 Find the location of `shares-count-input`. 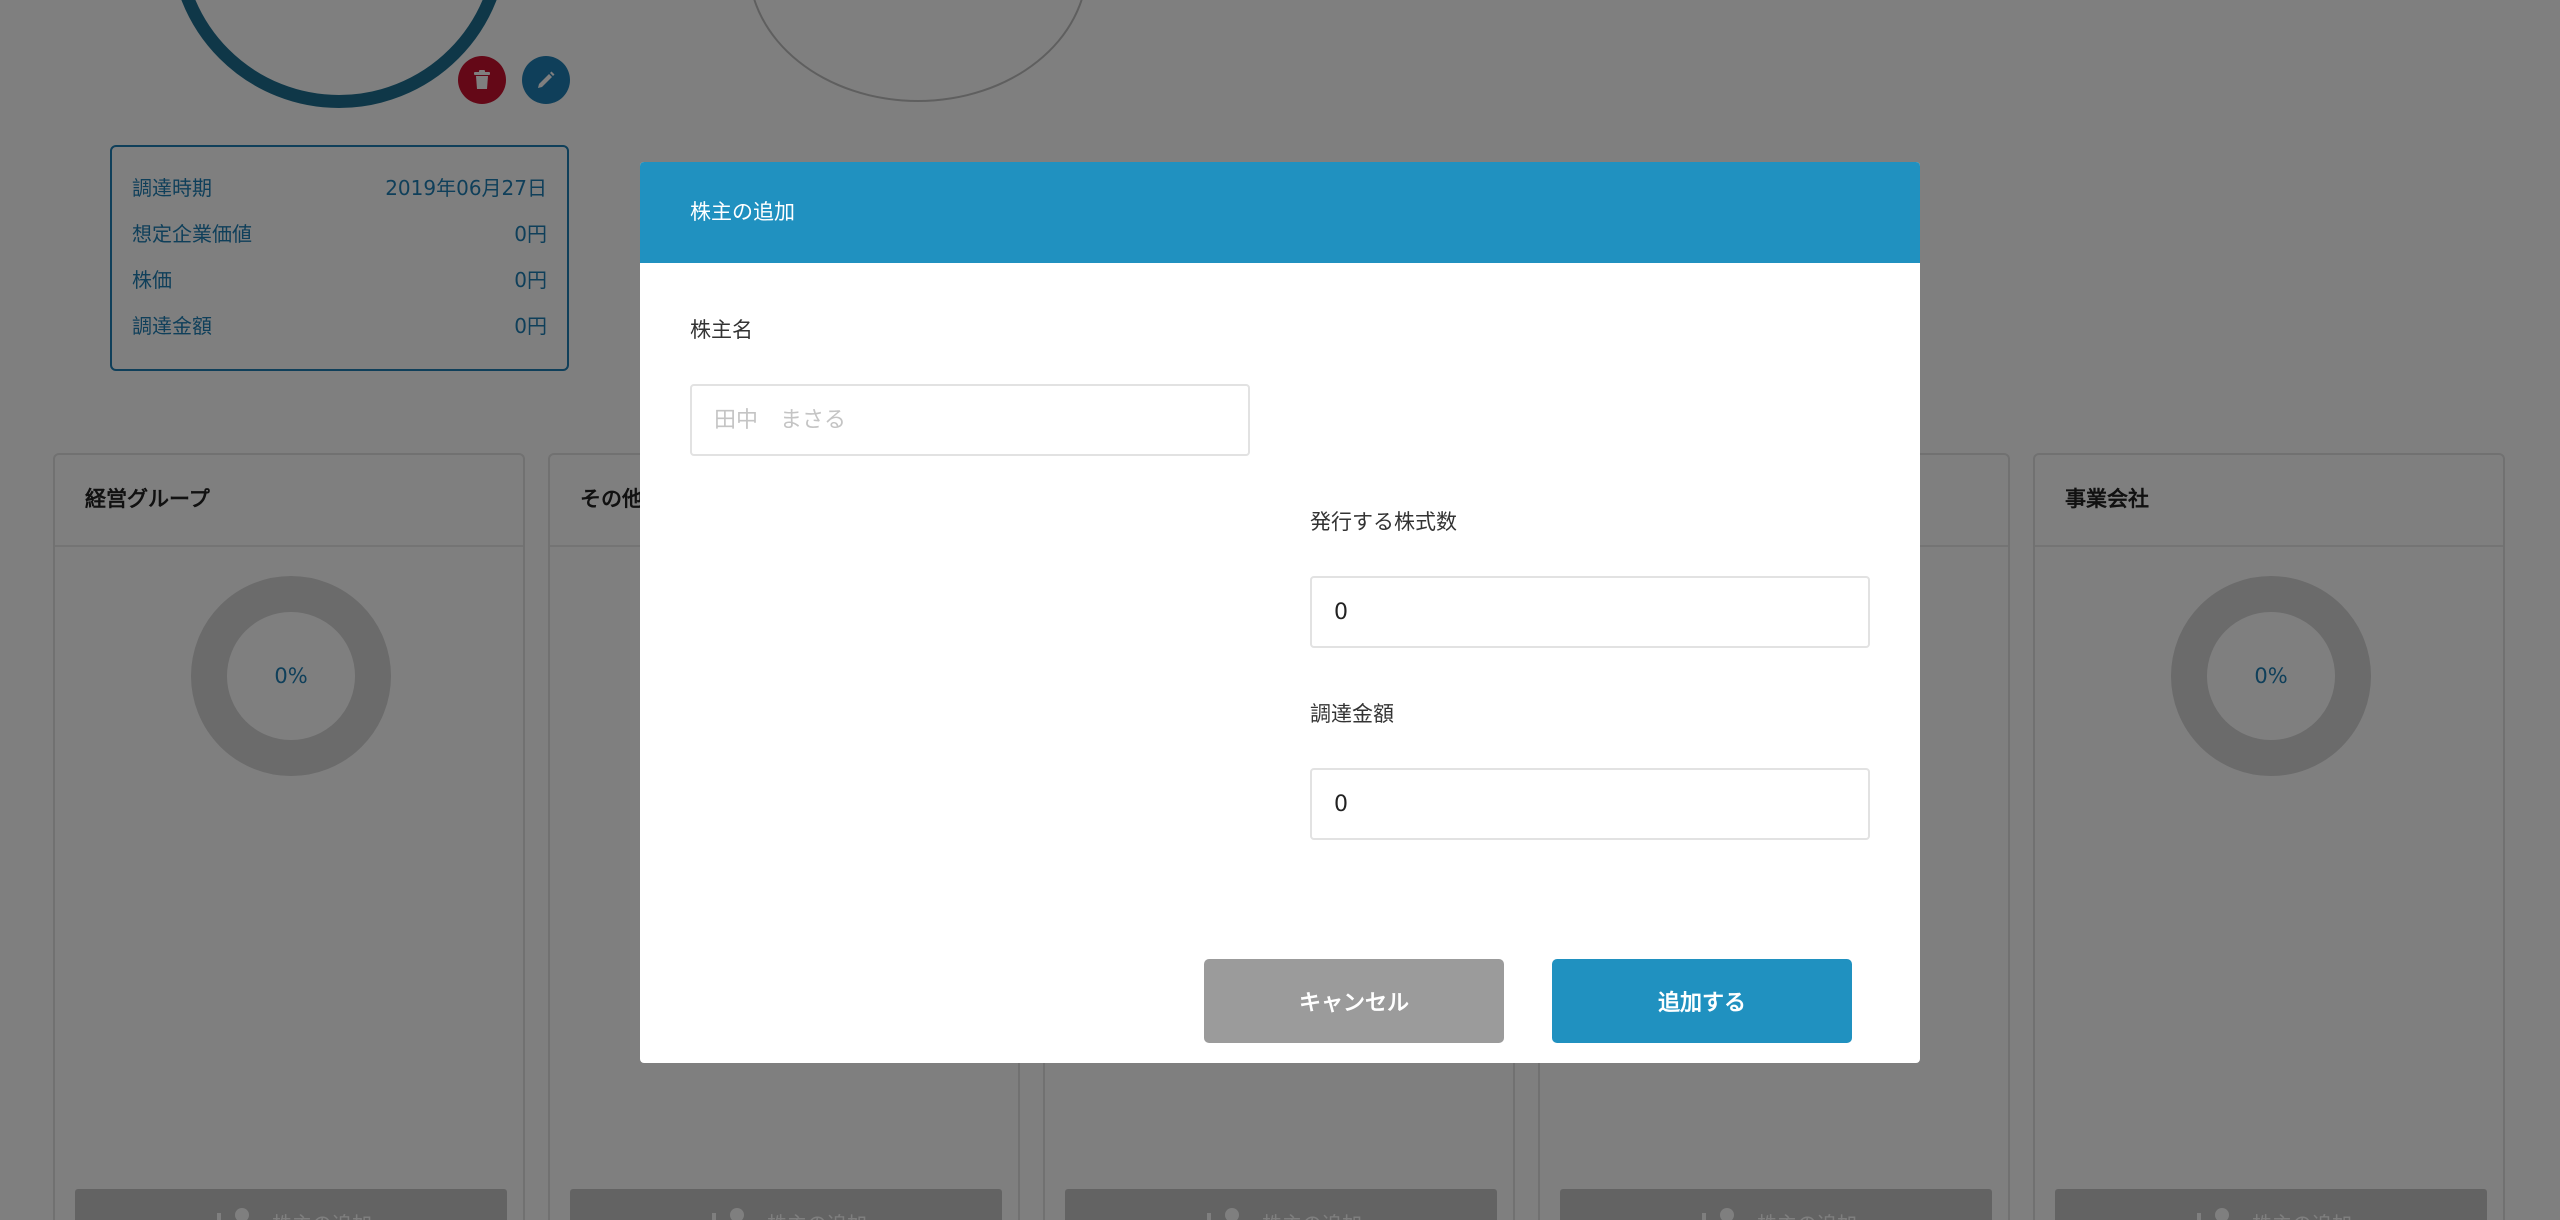

shares-count-input is located at coordinates (1590, 612).